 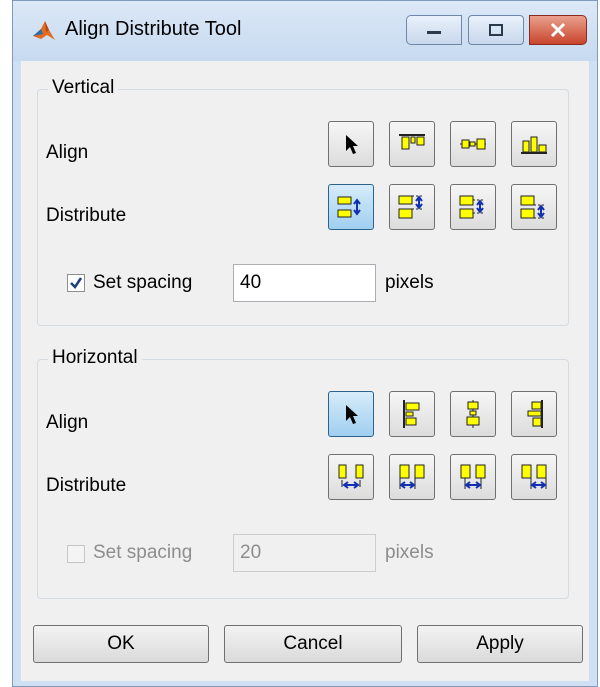 I want to click on distribute-left-button, so click(x=412, y=477).